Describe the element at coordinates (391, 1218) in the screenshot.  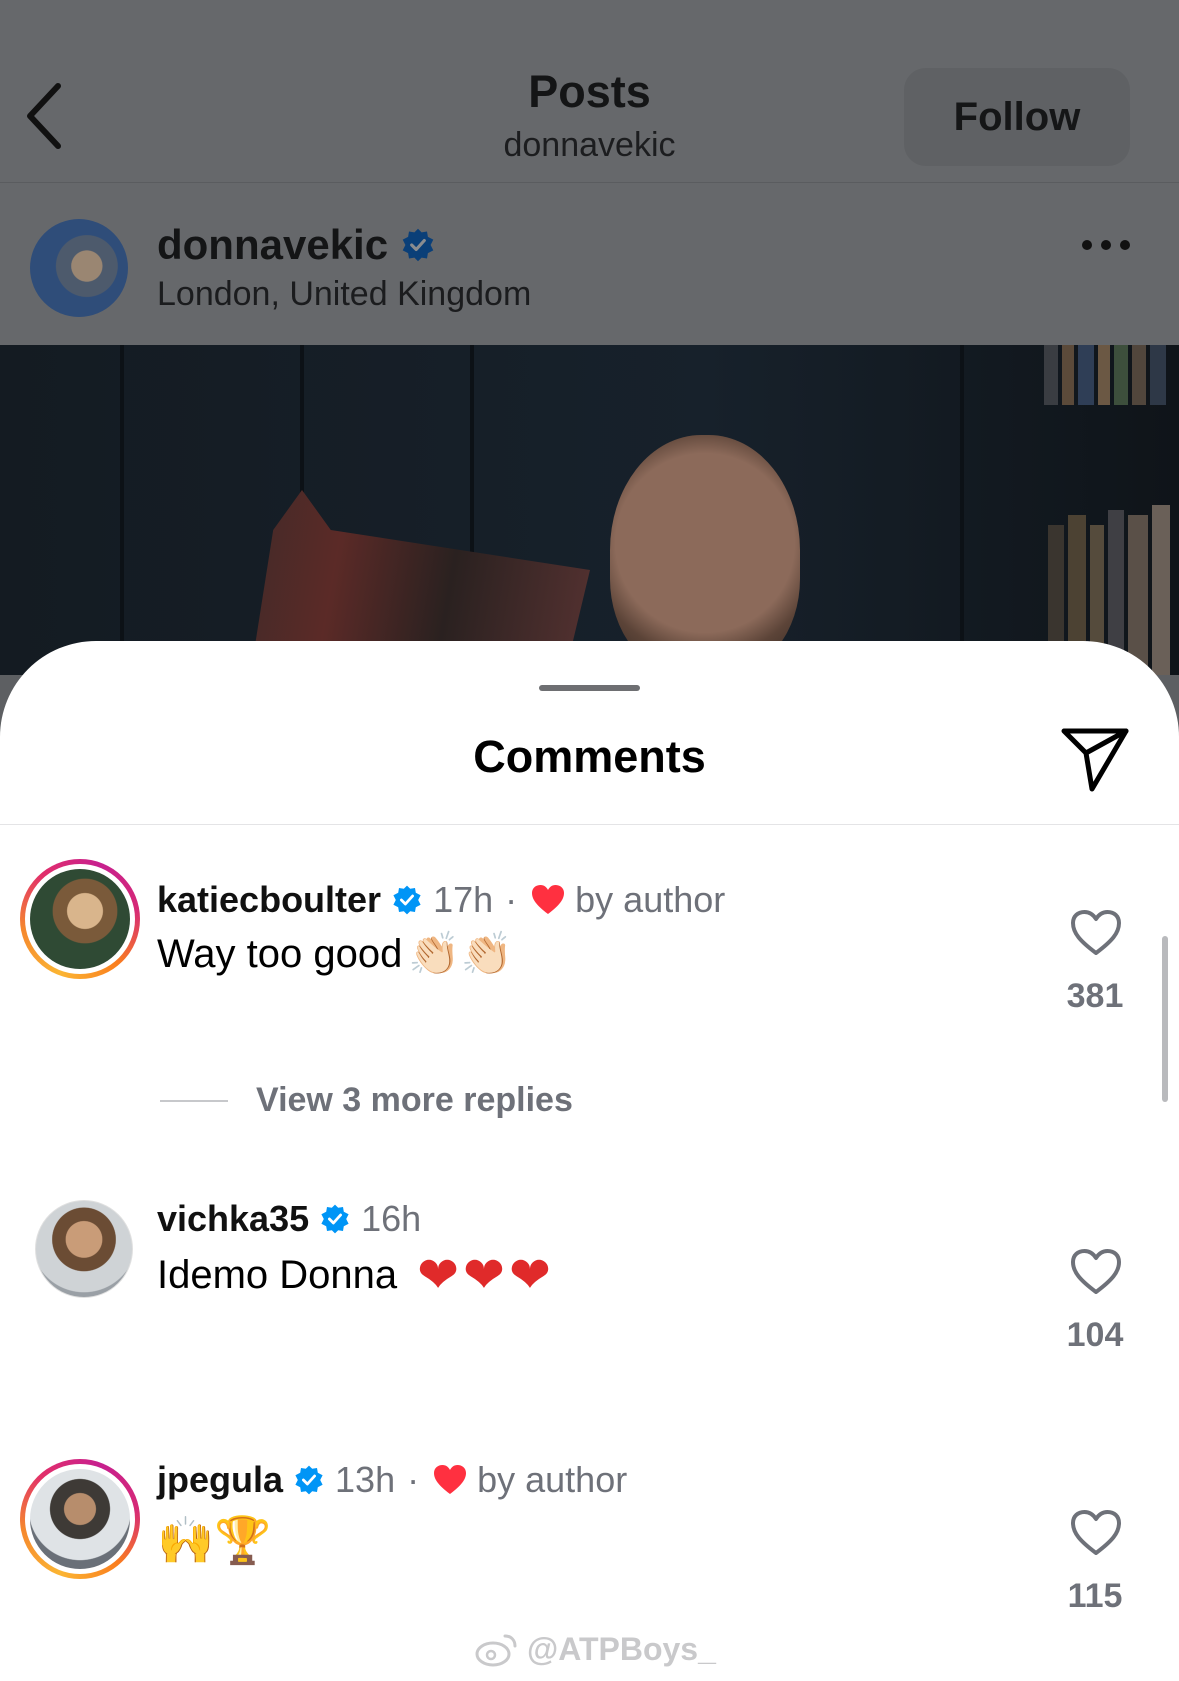
I see `comment-time: 16h` at that location.